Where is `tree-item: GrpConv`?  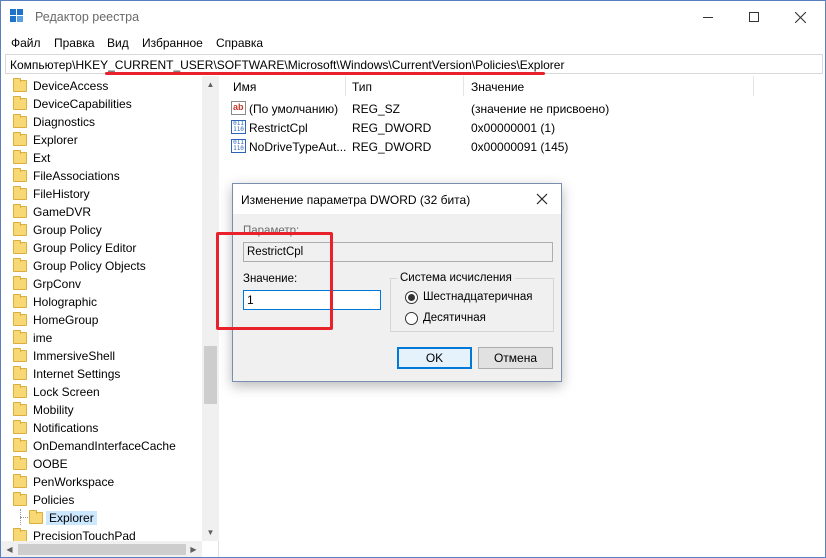 tree-item: GrpConv is located at coordinates (101, 284).